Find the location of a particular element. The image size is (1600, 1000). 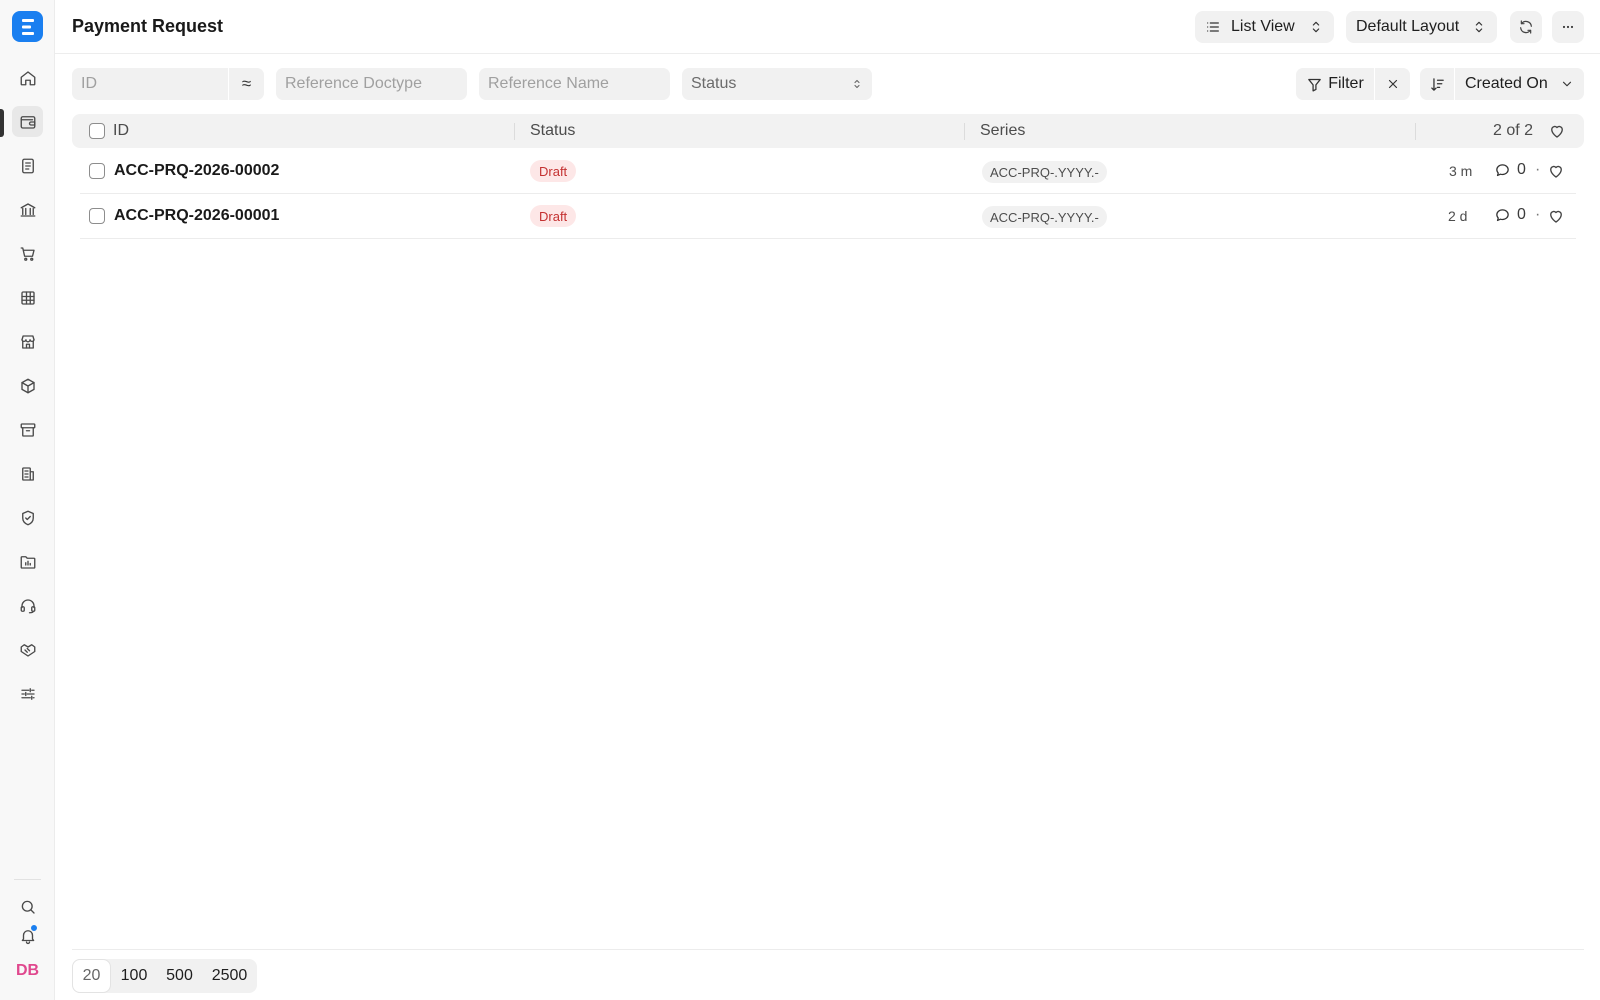

filter-button: Filter is located at coordinates (1335, 84).